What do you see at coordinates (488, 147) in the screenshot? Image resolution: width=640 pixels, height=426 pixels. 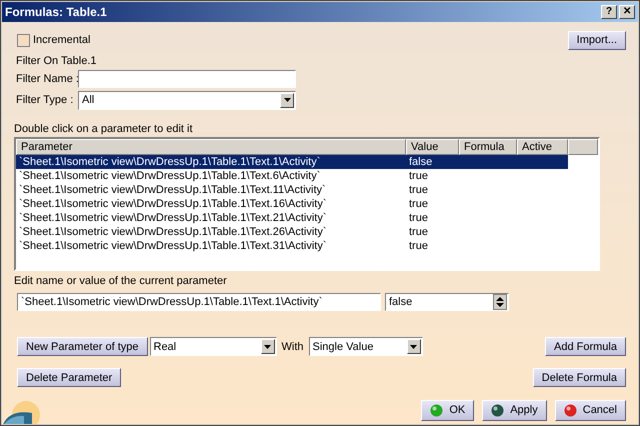 I see `column-header: Formula` at bounding box center [488, 147].